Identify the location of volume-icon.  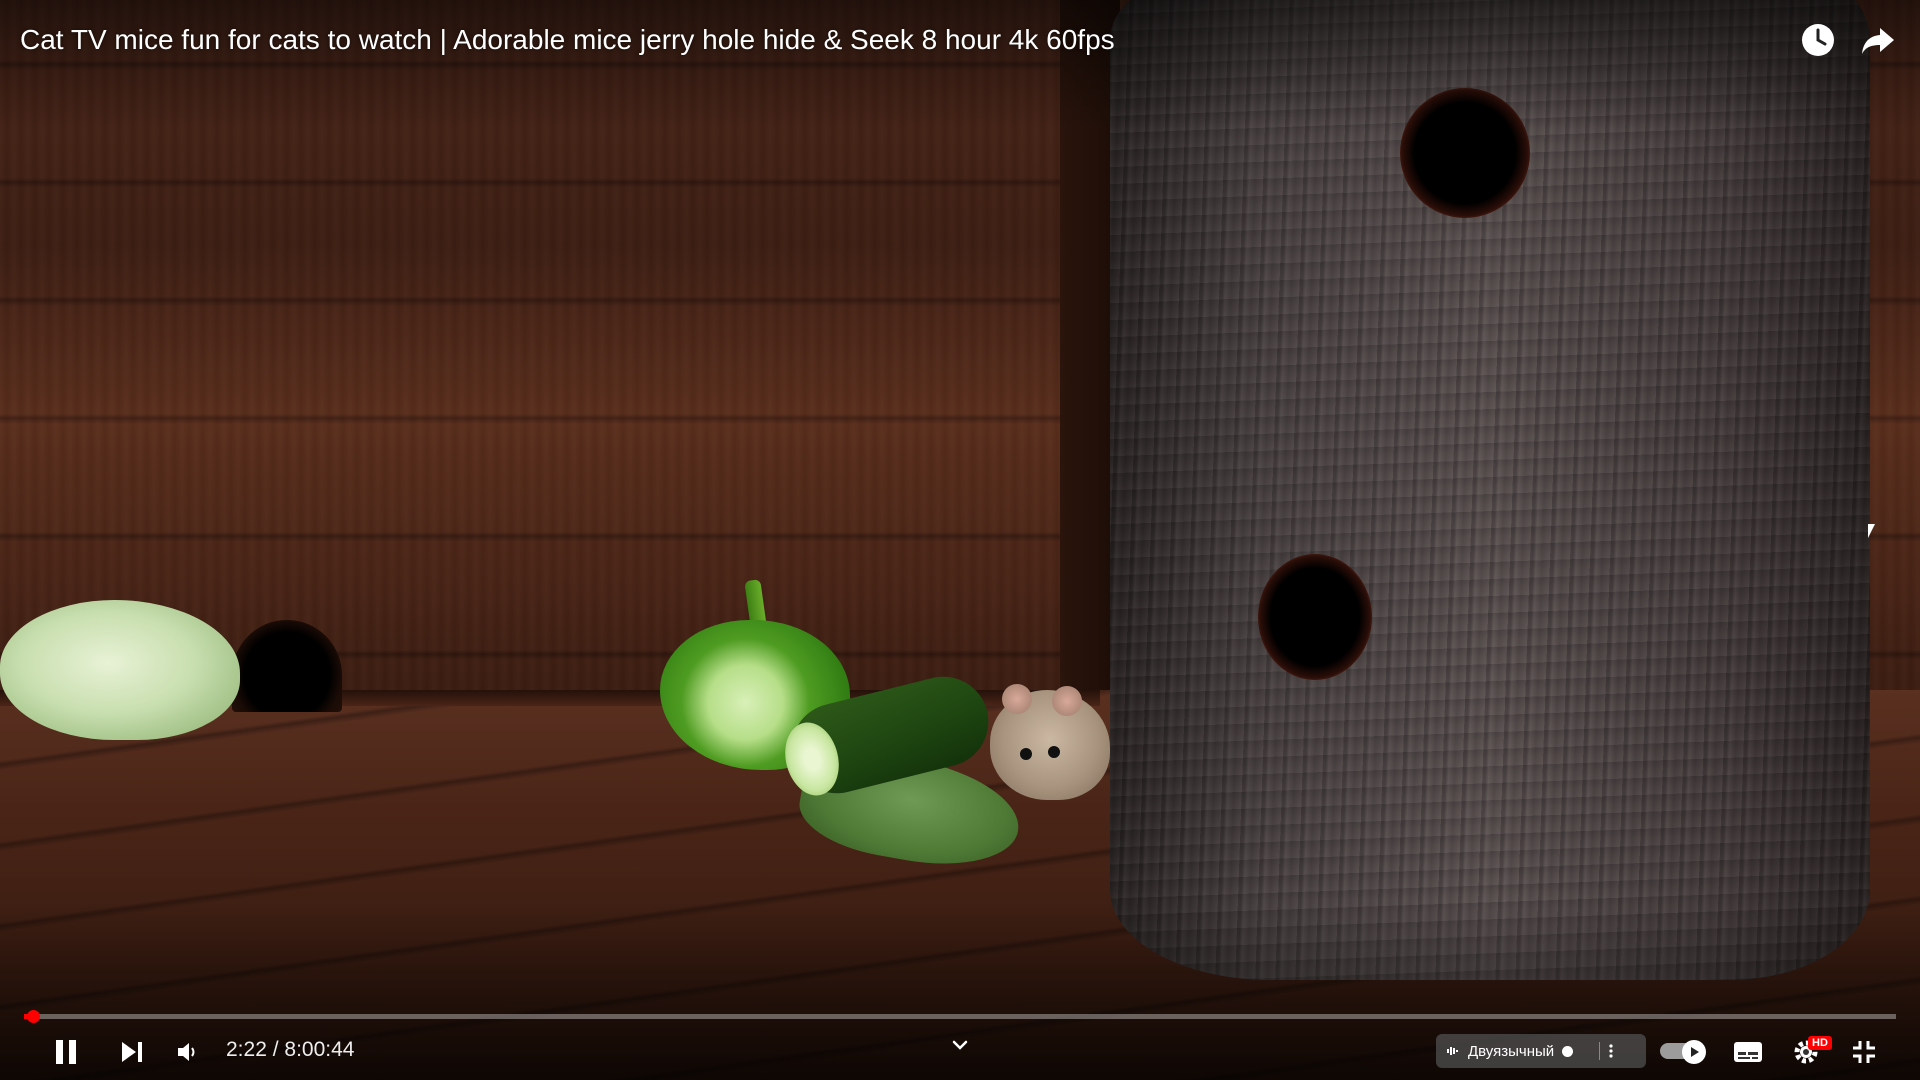
(186, 1052).